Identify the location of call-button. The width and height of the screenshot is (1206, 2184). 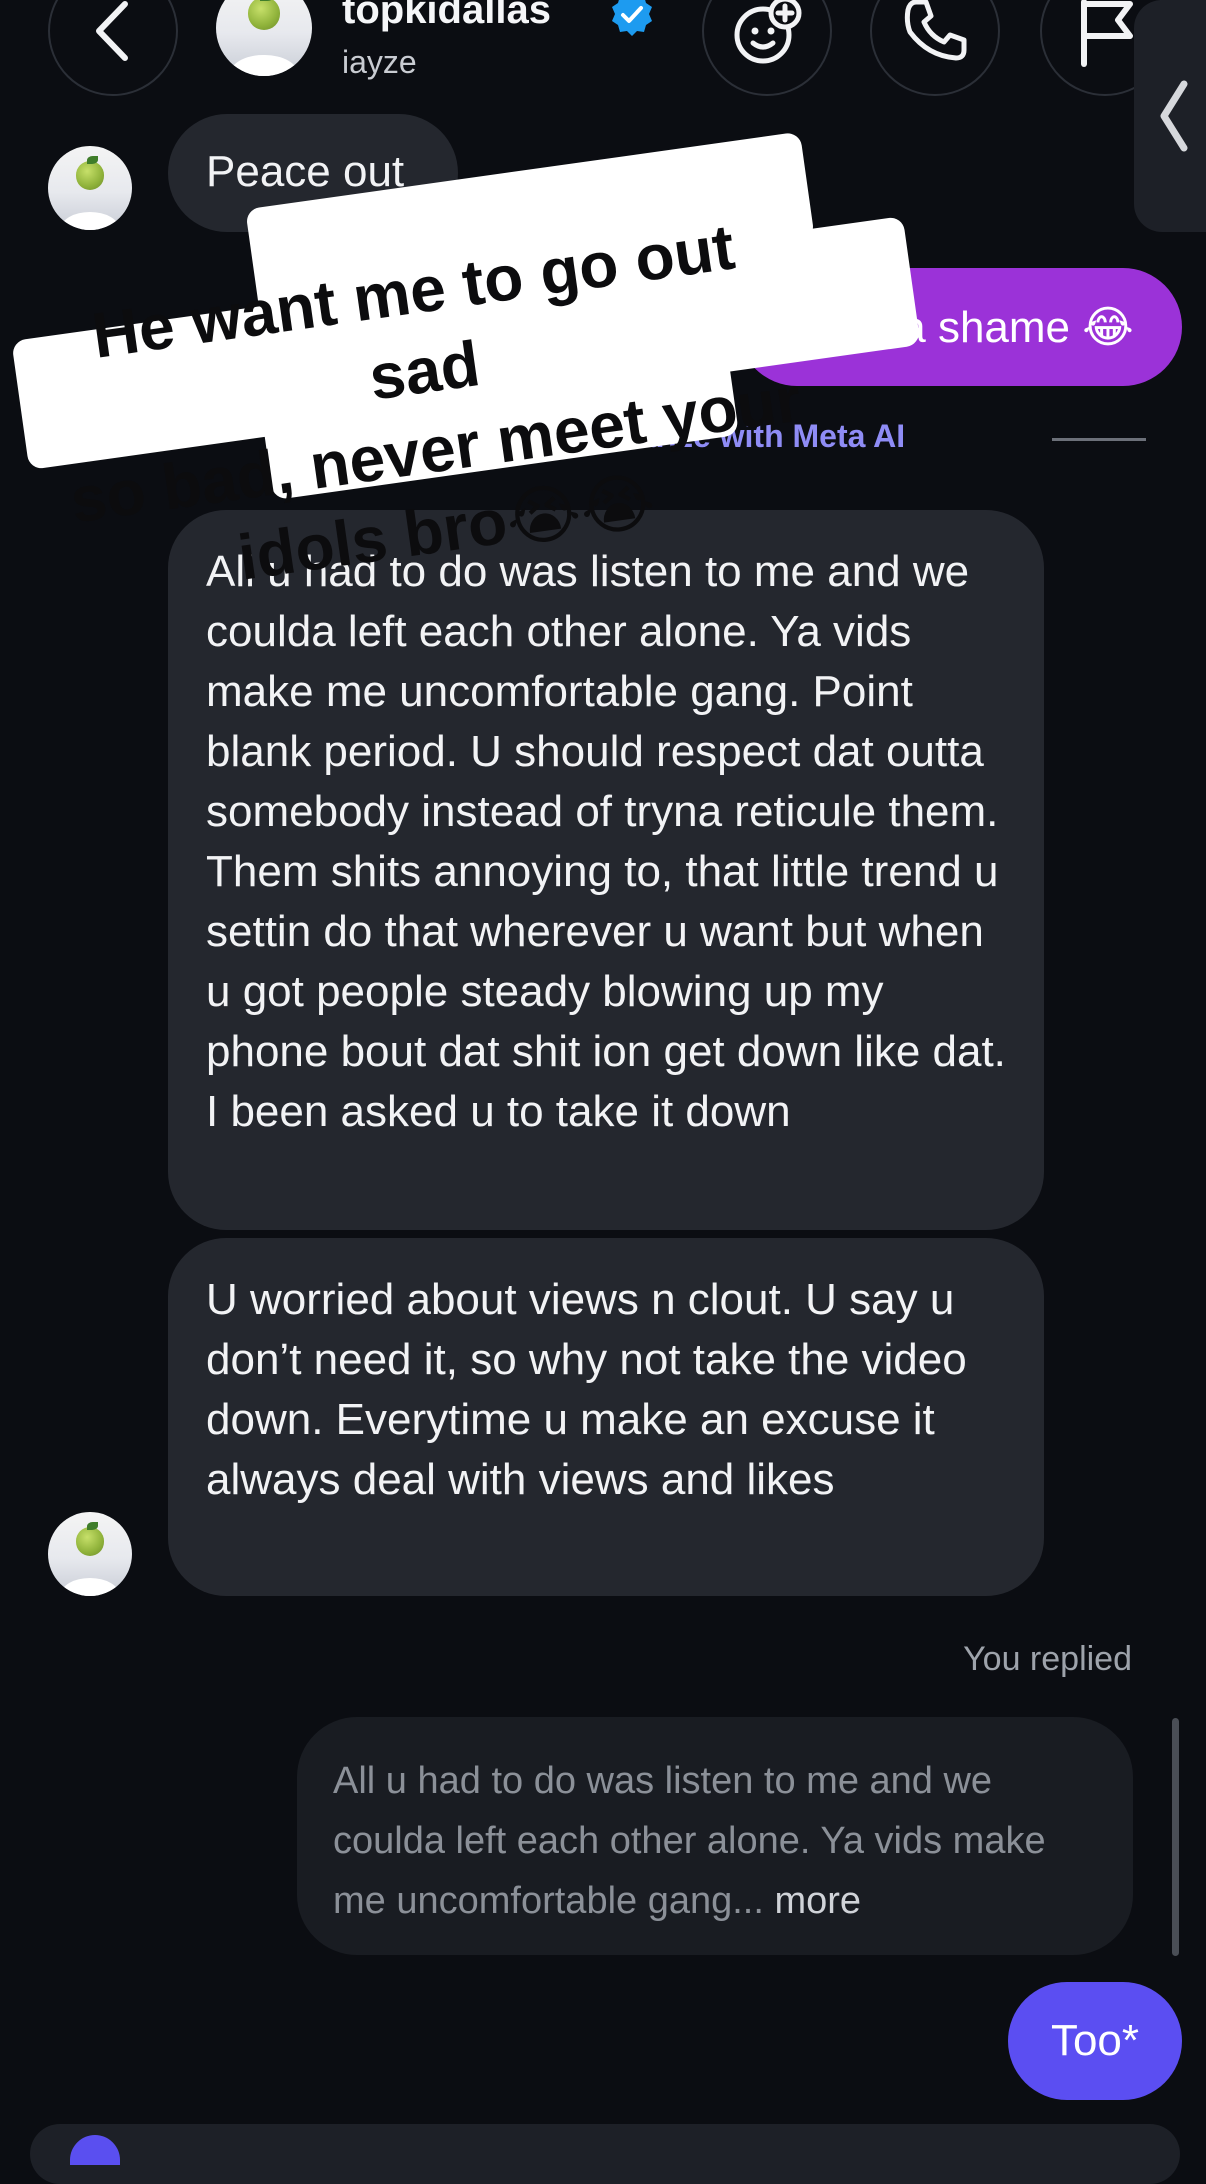
(935, 48).